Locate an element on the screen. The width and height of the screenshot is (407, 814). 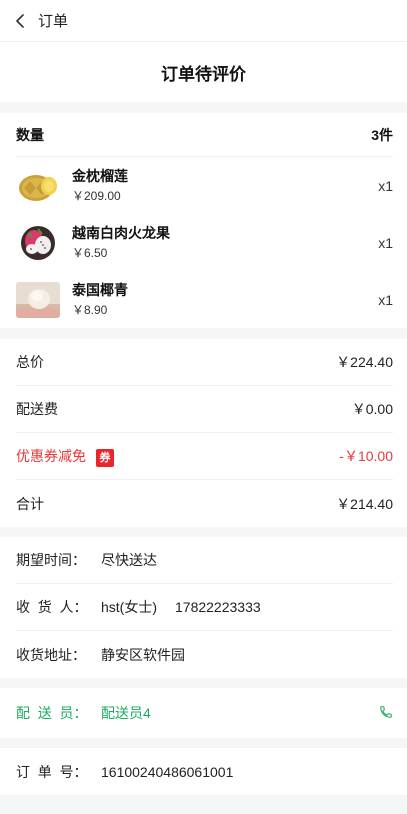
expected-time-value: 尽快送达 is located at coordinates (129, 560).